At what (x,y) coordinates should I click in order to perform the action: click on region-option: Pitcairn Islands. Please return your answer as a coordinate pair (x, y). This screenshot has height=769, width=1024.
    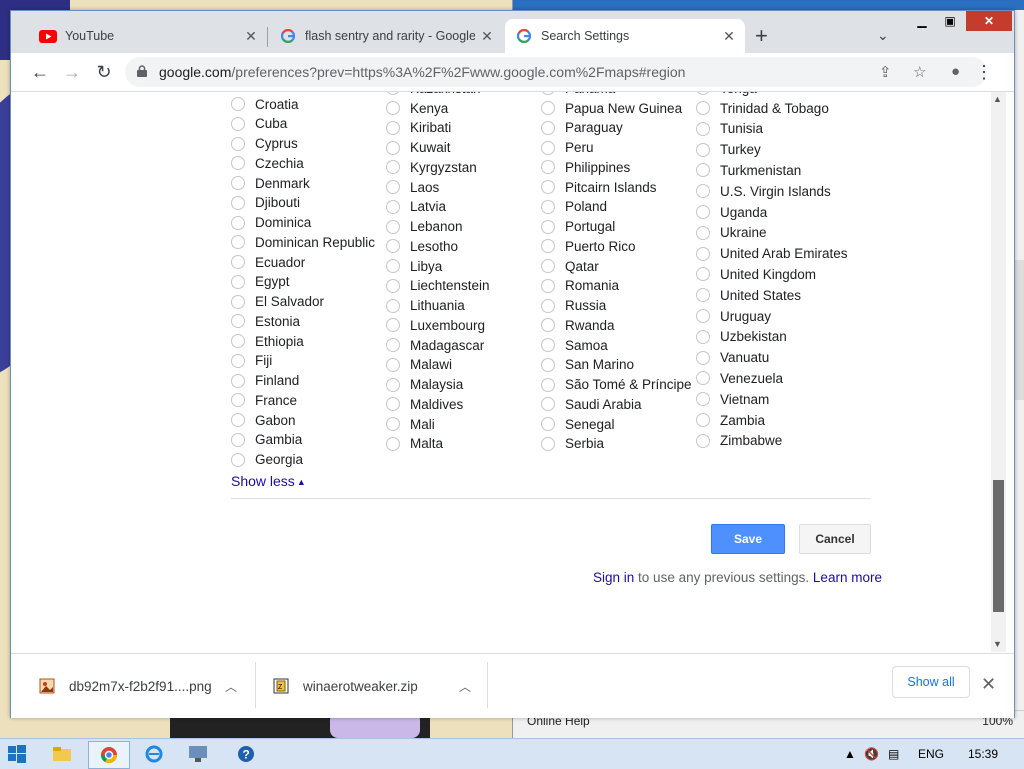
    Looking at the image, I should click on (599, 187).